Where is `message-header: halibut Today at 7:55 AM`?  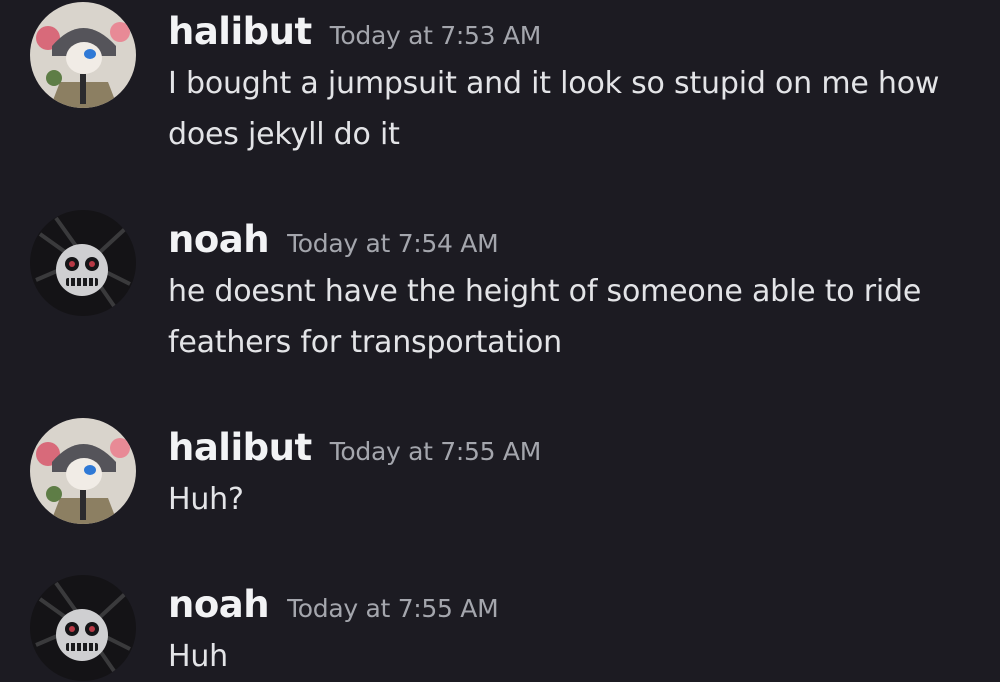 message-header: halibut Today at 7:55 AM is located at coordinates (354, 447).